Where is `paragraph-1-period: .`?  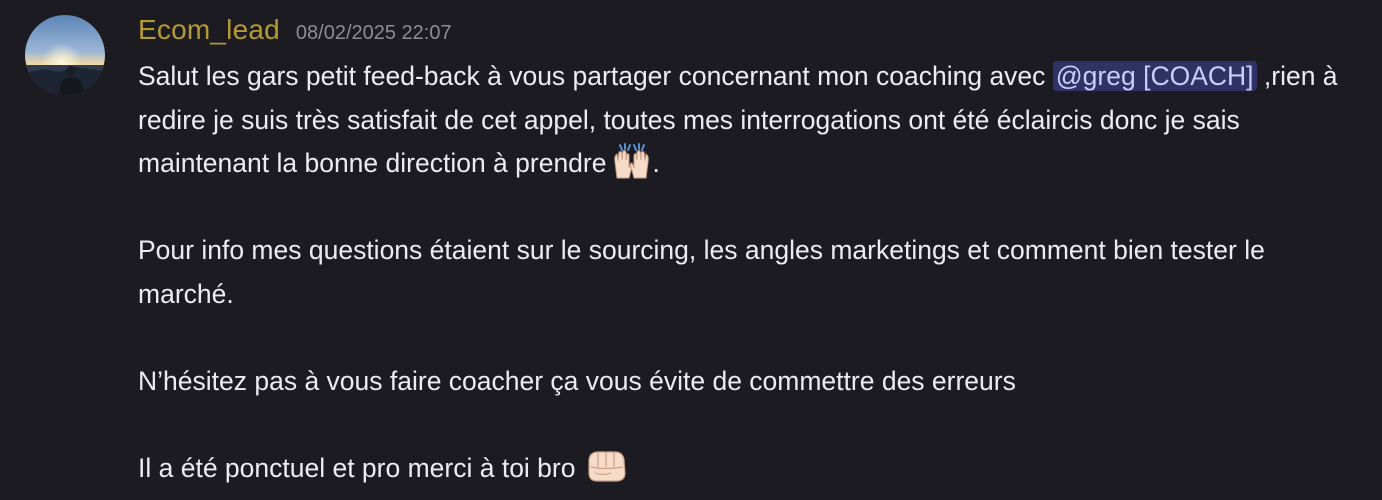 paragraph-1-period: . is located at coordinates (656, 163).